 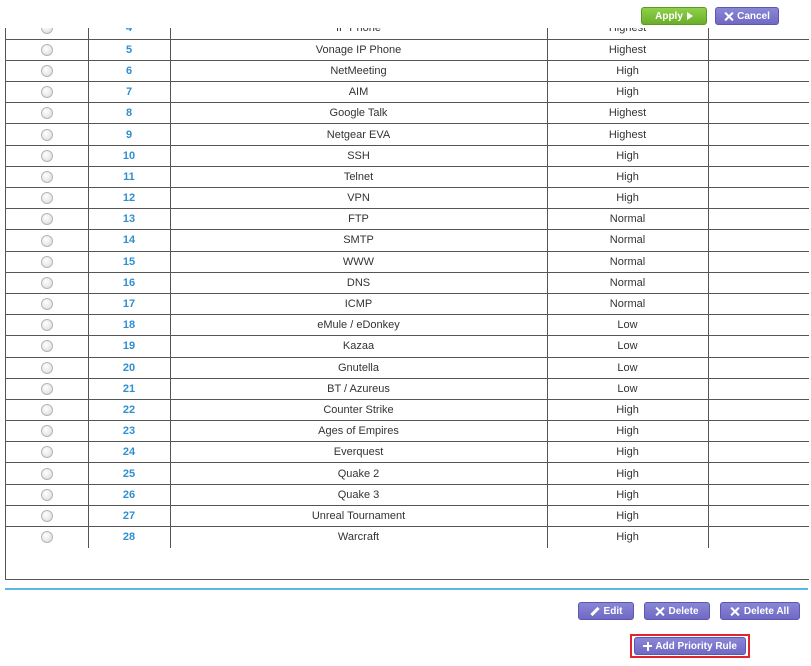 What do you see at coordinates (407, 197) in the screenshot?
I see `table-row: 12 VPN High` at bounding box center [407, 197].